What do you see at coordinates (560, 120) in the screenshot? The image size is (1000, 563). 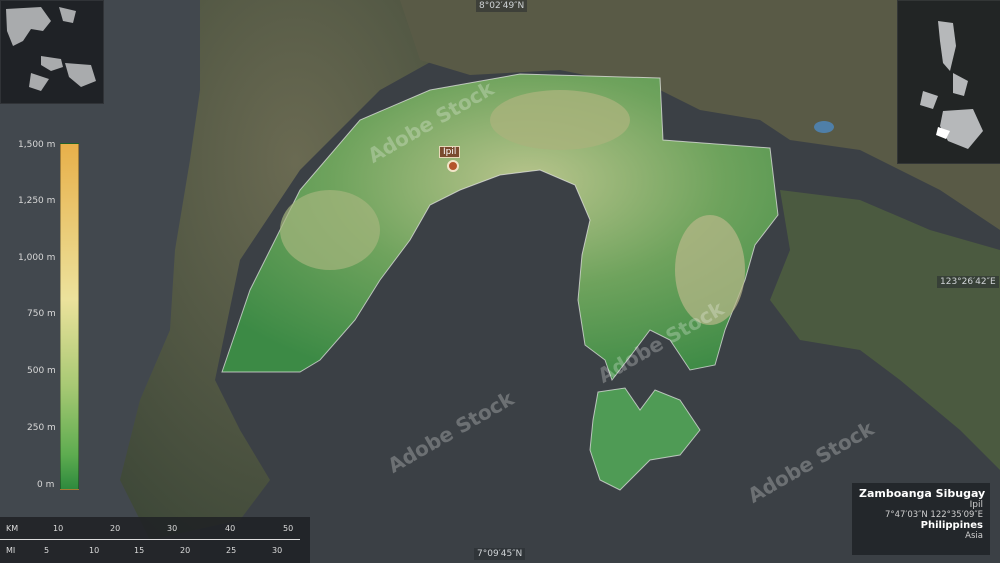 I see `highland-north` at bounding box center [560, 120].